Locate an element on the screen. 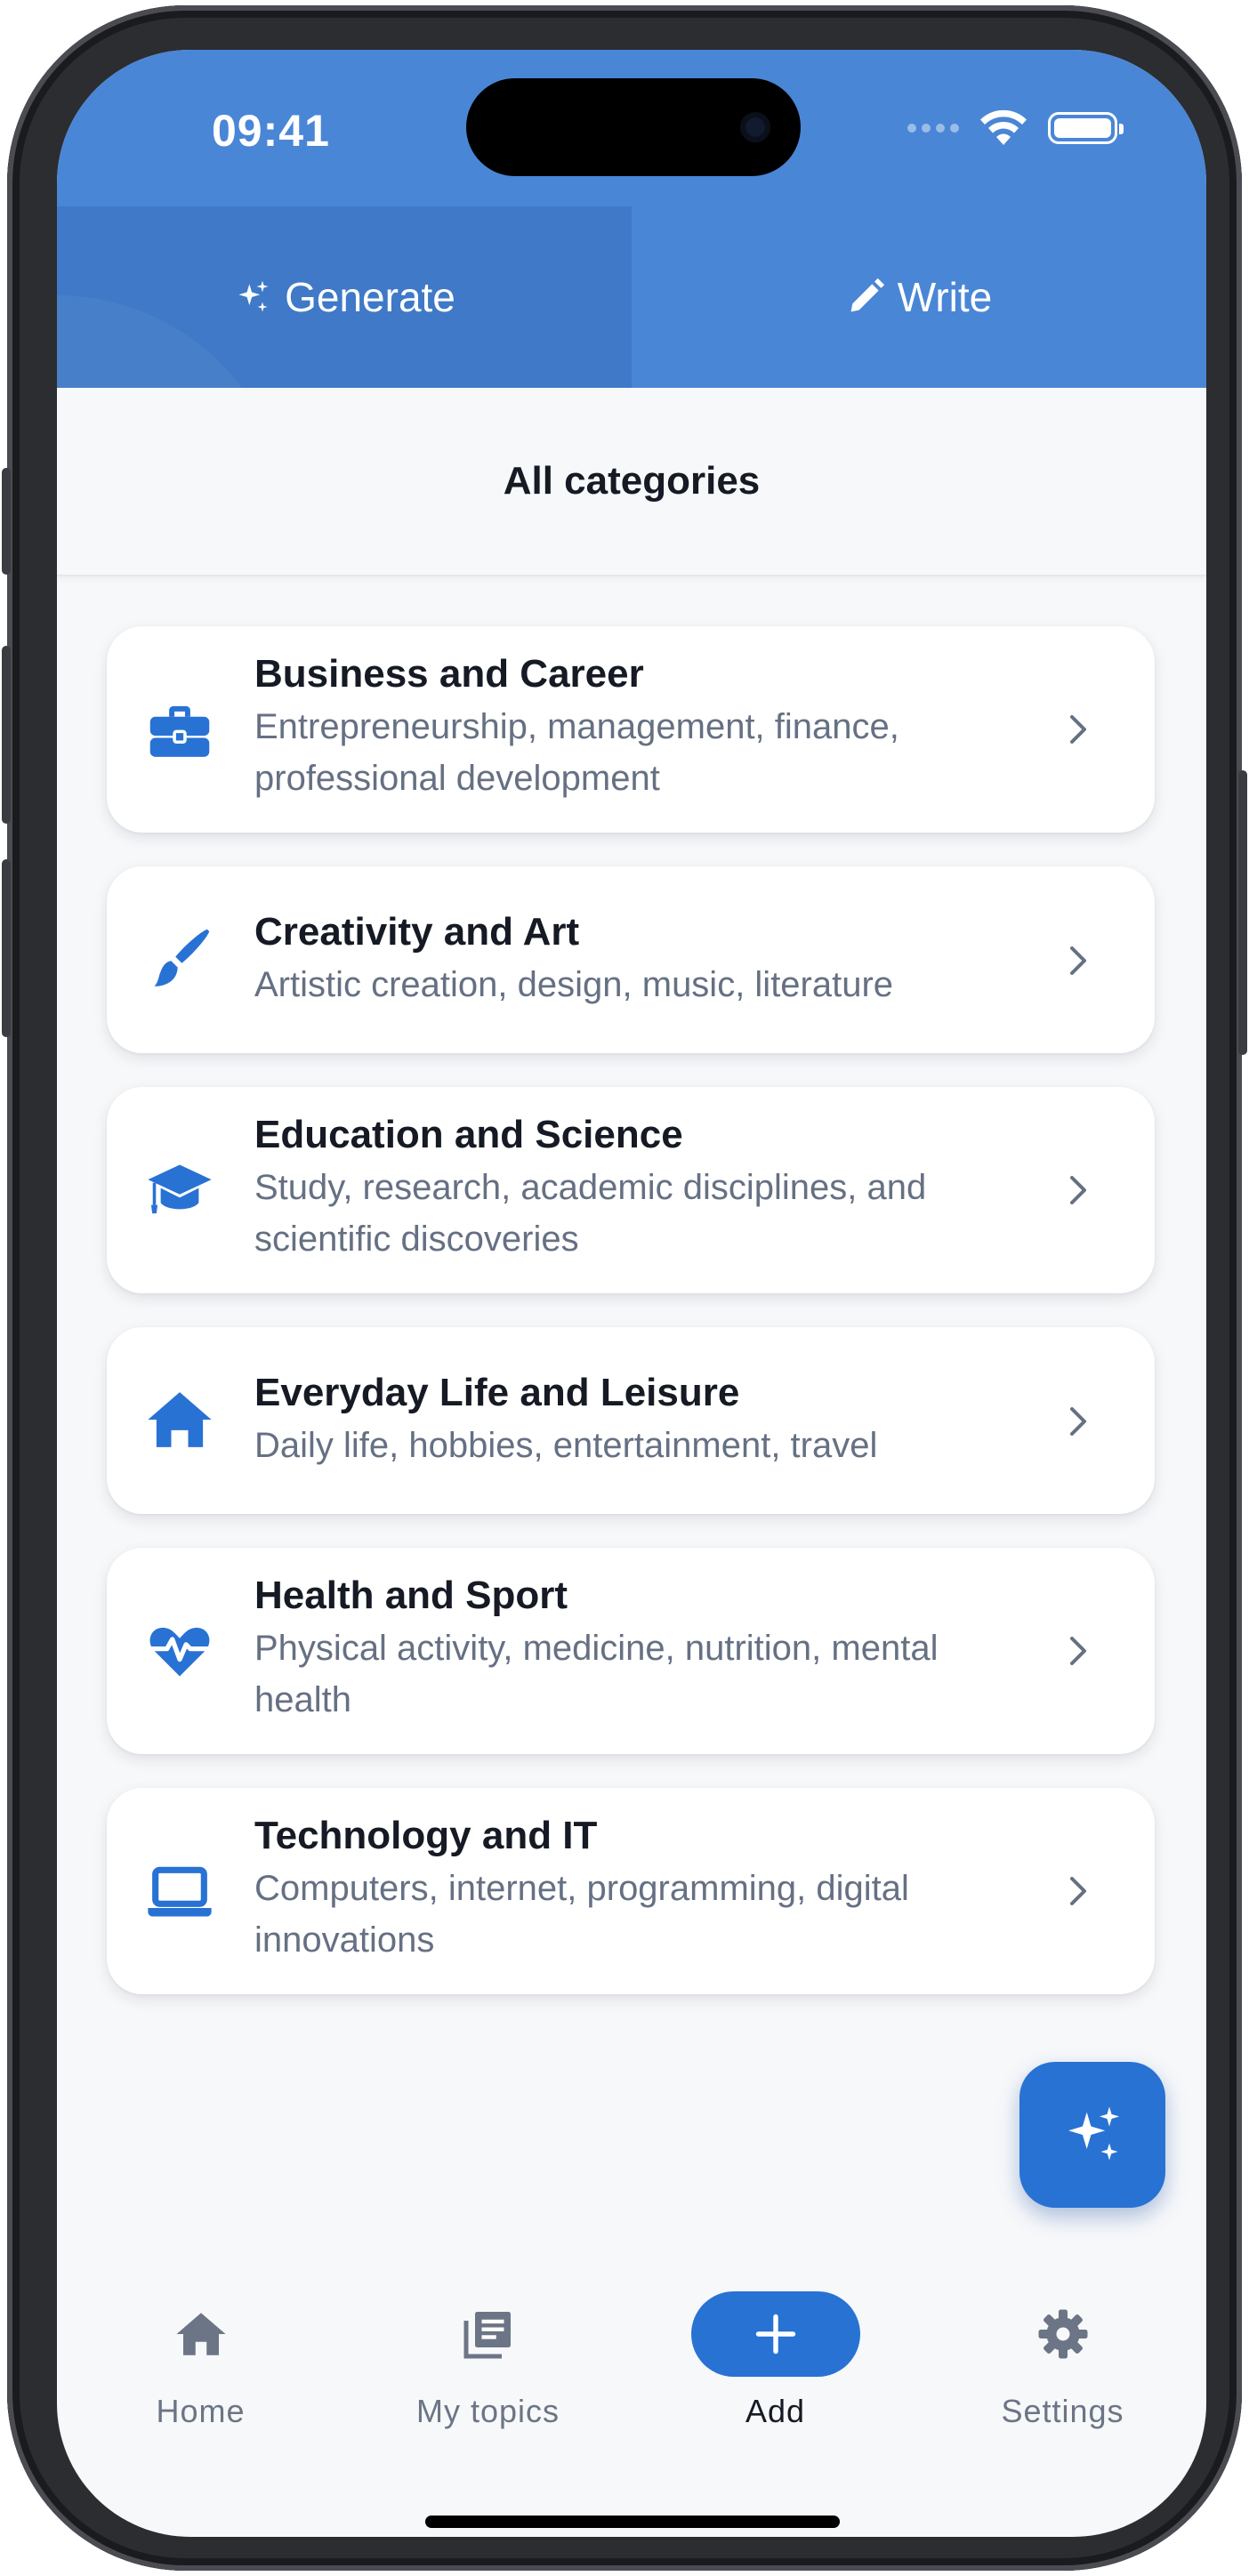 The image size is (1249, 2576). category-title: Education and Science is located at coordinates (469, 1134).